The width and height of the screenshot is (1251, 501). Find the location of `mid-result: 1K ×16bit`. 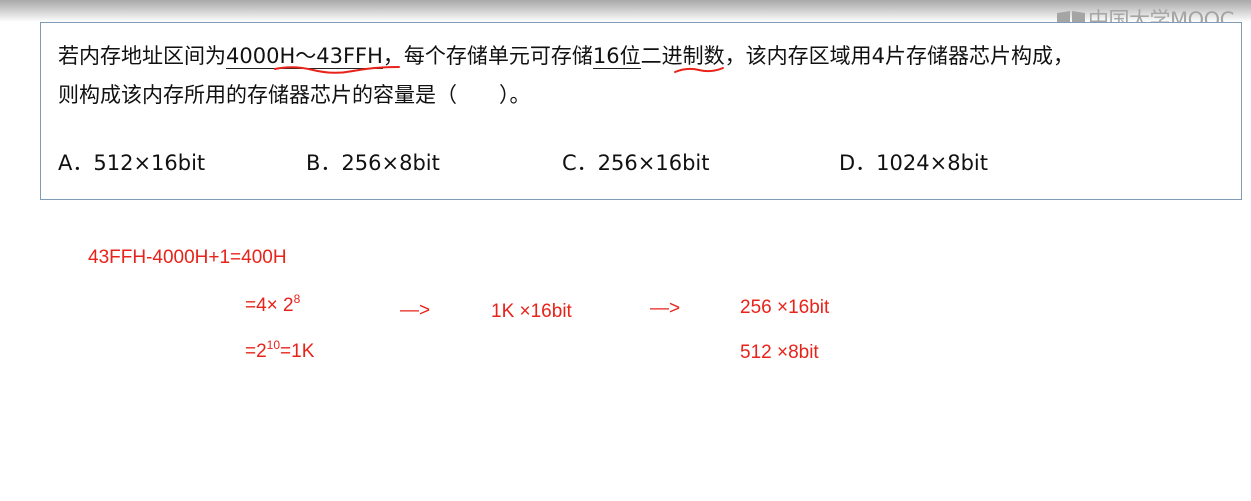

mid-result: 1K ×16bit is located at coordinates (531, 311).